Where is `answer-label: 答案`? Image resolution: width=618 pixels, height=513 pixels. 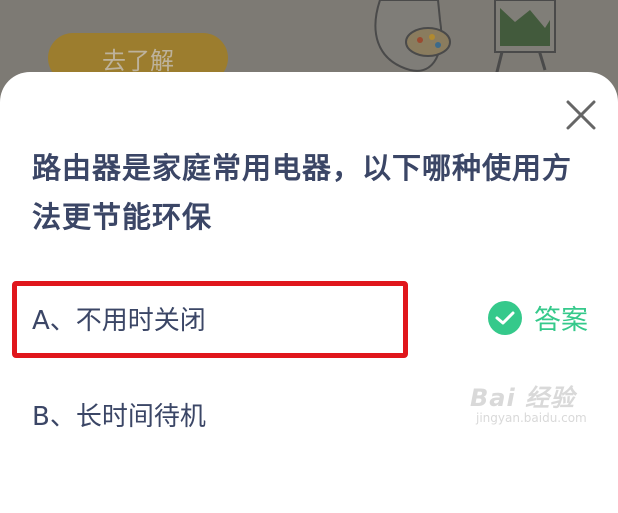
answer-label: 答案 is located at coordinates (561, 320).